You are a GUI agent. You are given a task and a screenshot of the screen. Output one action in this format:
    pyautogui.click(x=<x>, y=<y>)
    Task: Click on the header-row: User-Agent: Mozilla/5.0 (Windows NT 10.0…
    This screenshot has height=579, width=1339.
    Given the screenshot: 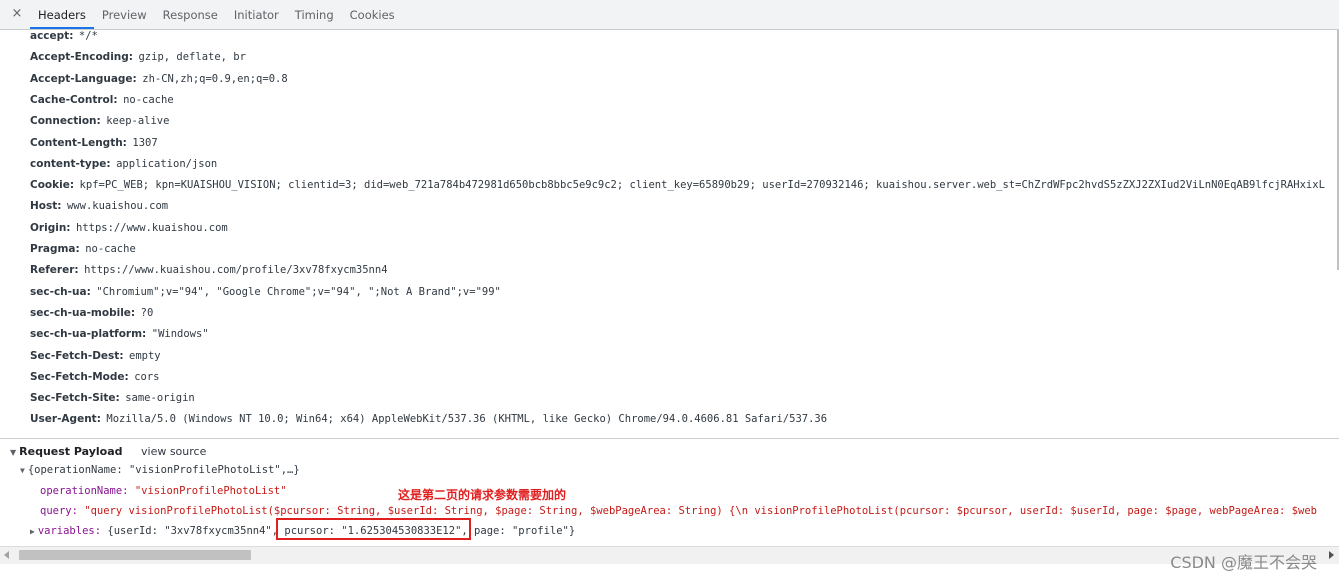 What is the action you would take?
    pyautogui.click(x=428, y=419)
    